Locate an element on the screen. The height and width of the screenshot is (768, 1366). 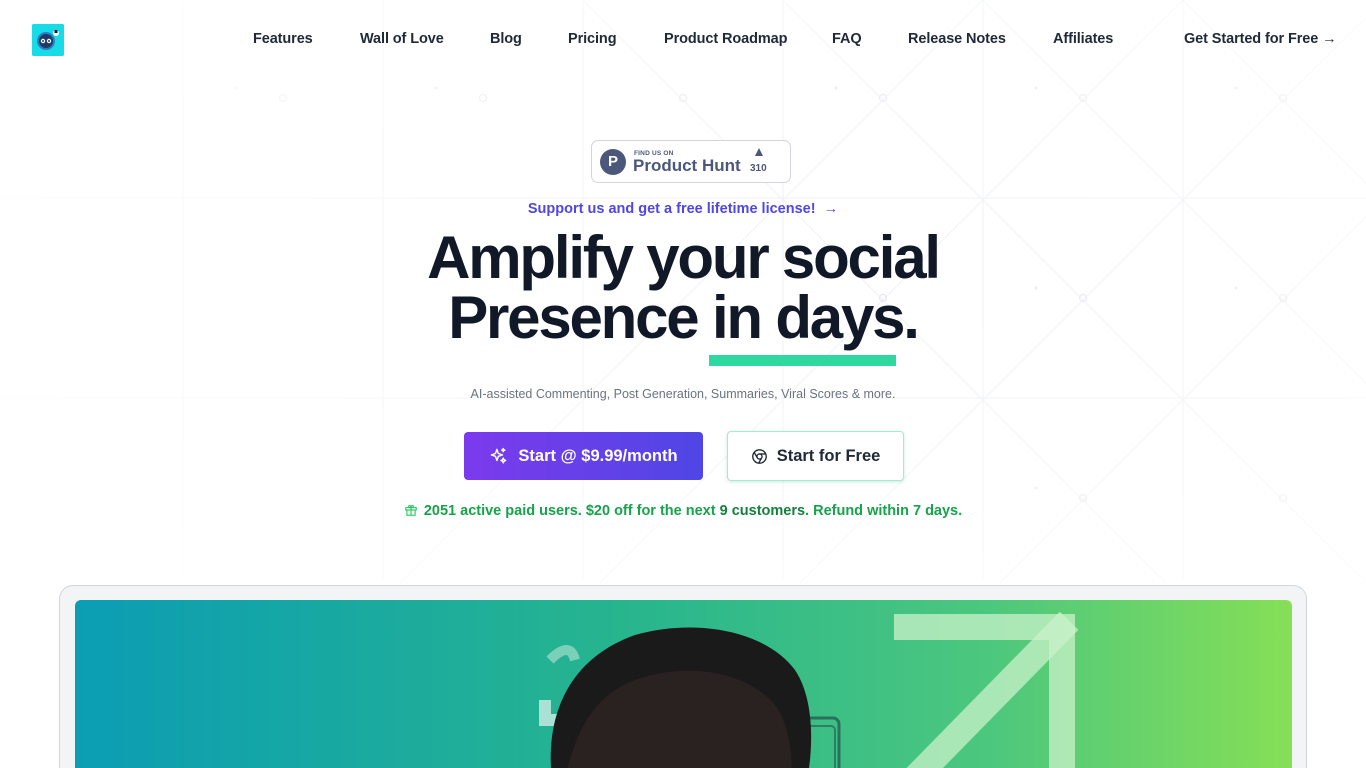
upvote-count: 310 is located at coordinates (758, 168).